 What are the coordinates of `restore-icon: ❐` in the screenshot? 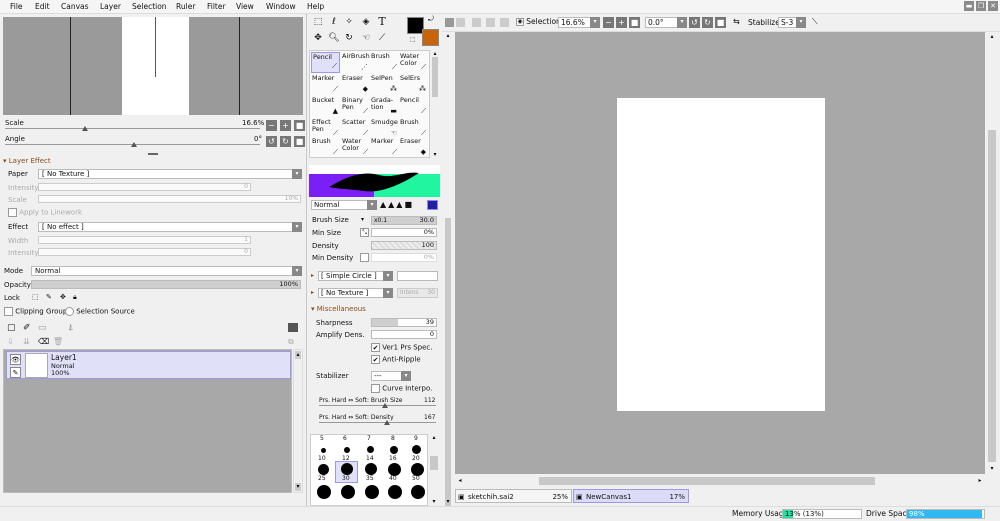 It's located at (981, 6).